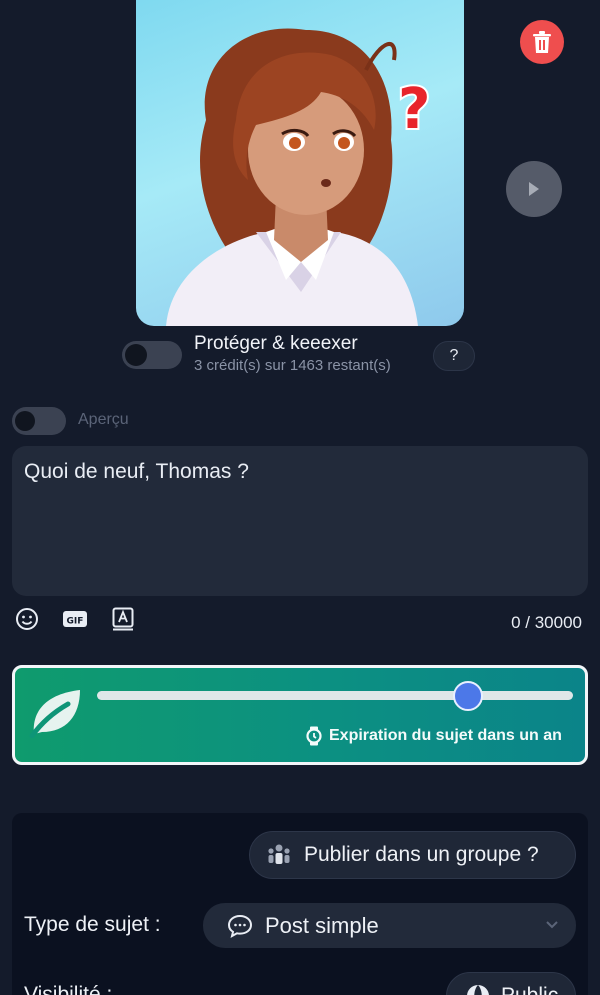 This screenshot has width=600, height=995. I want to click on gif-label: GIF, so click(75, 622).